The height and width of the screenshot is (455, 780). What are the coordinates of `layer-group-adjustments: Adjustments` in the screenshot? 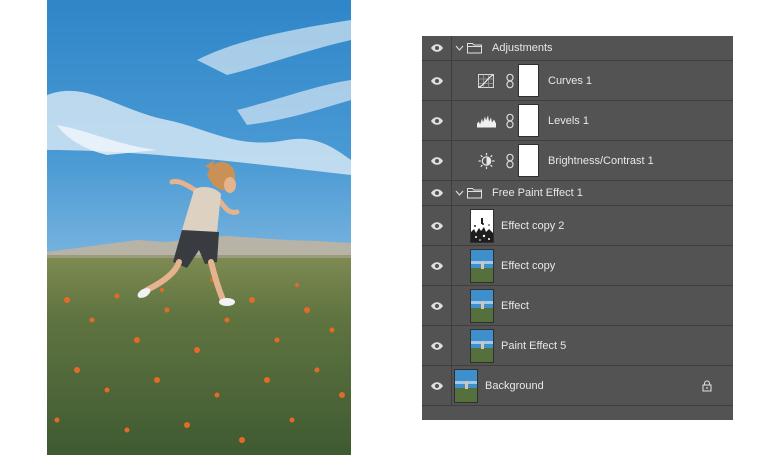 It's located at (577, 48).